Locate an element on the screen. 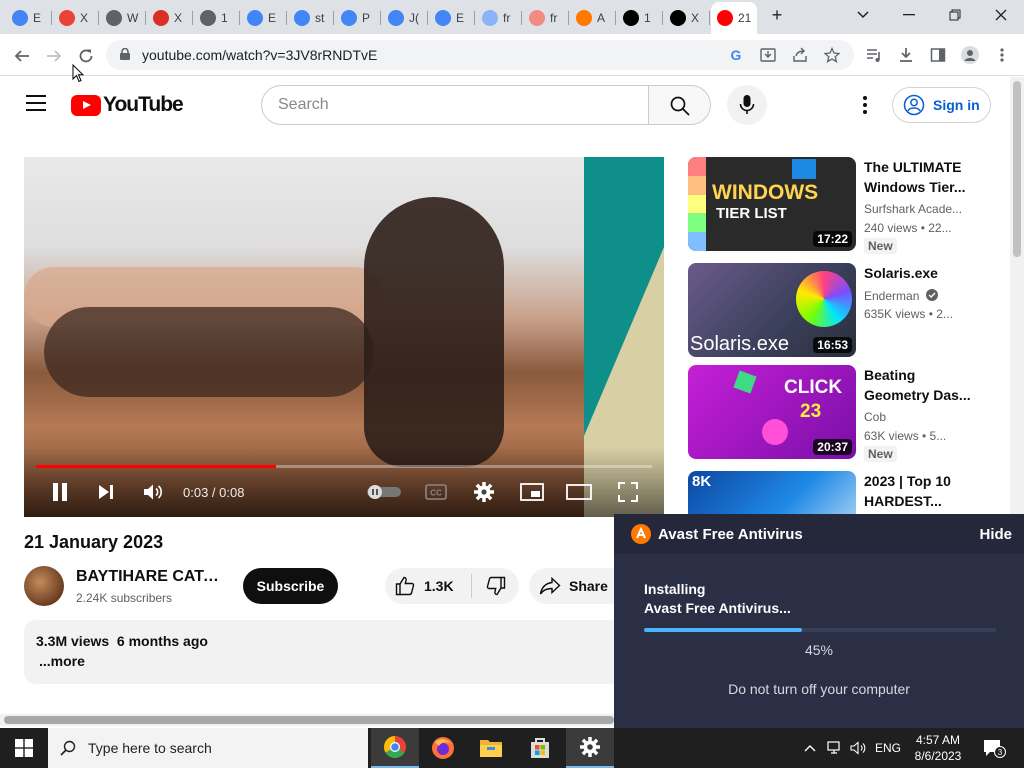 The height and width of the screenshot is (768, 1024). downloads-icon is located at coordinates (906, 55).